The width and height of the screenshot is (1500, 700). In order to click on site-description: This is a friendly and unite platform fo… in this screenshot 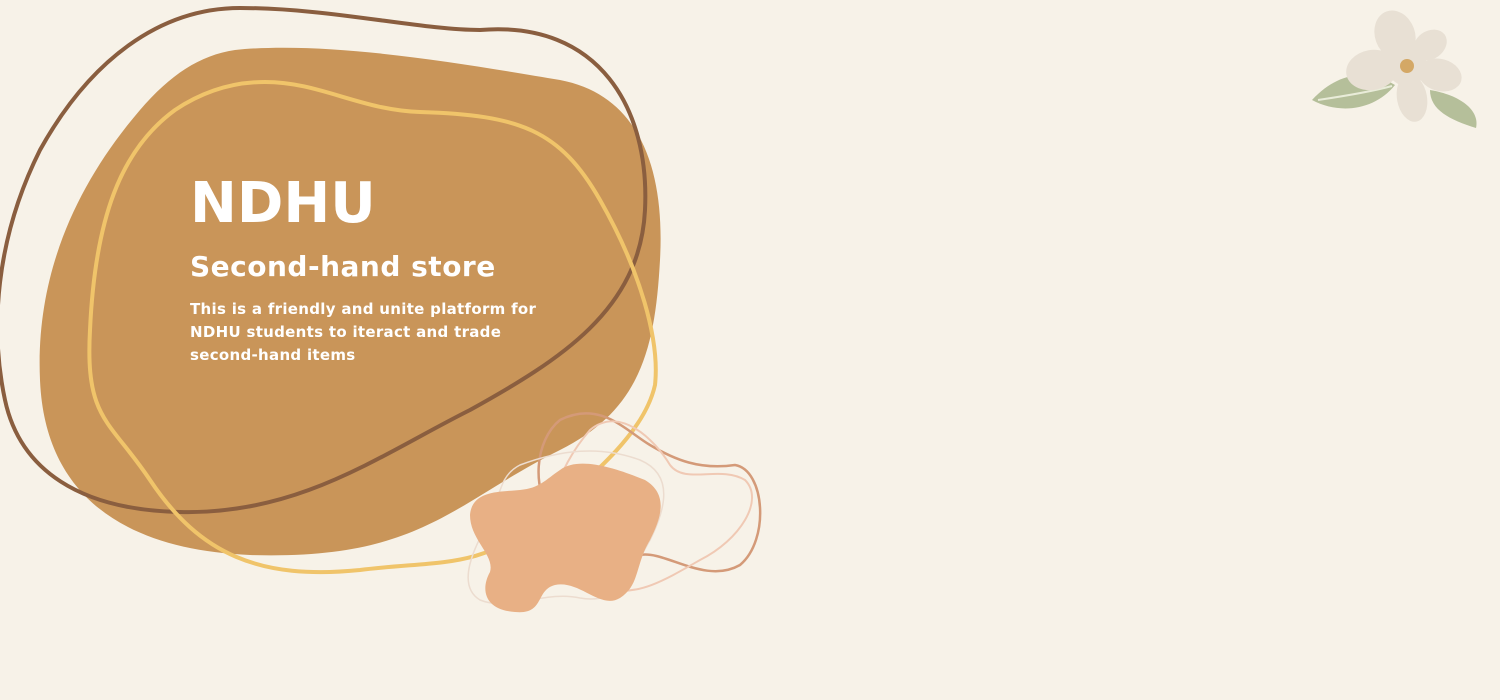, I will do `click(363, 332)`.